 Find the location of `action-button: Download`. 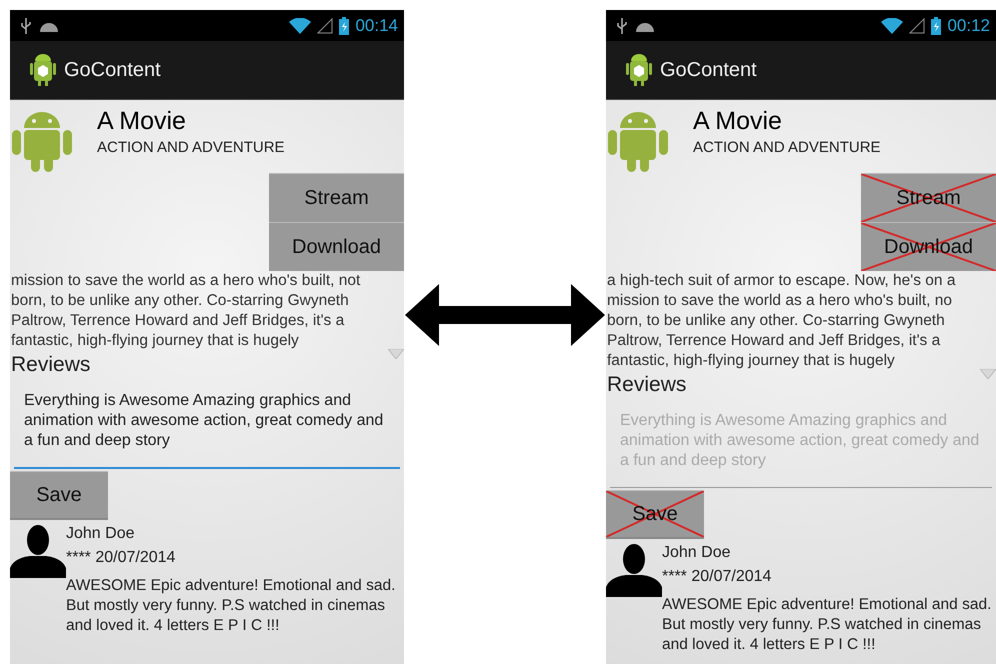

action-button: Download is located at coordinates (336, 246).